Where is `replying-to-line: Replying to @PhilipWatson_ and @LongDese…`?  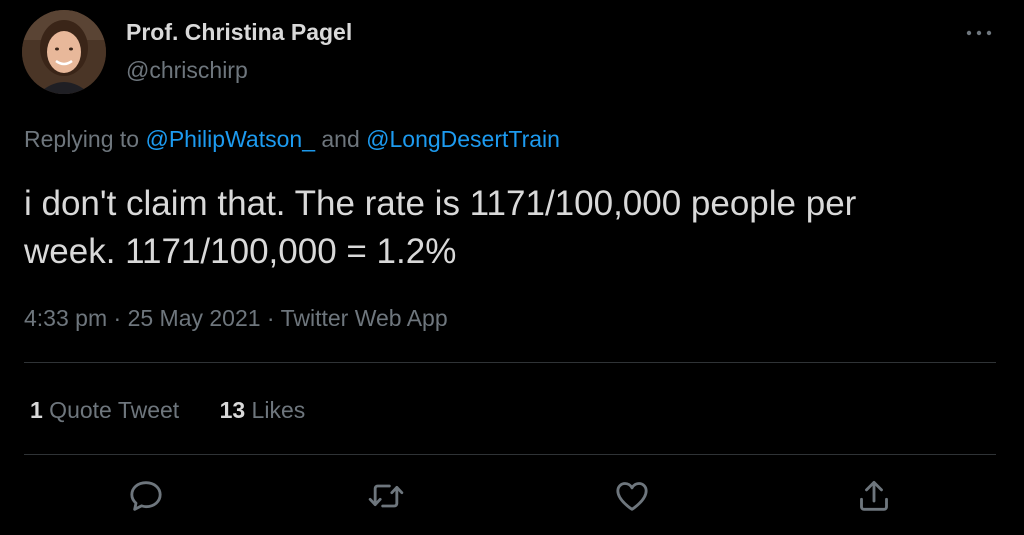
replying-to-line: Replying to @PhilipWatson_ and @LongDese… is located at coordinates (292, 139).